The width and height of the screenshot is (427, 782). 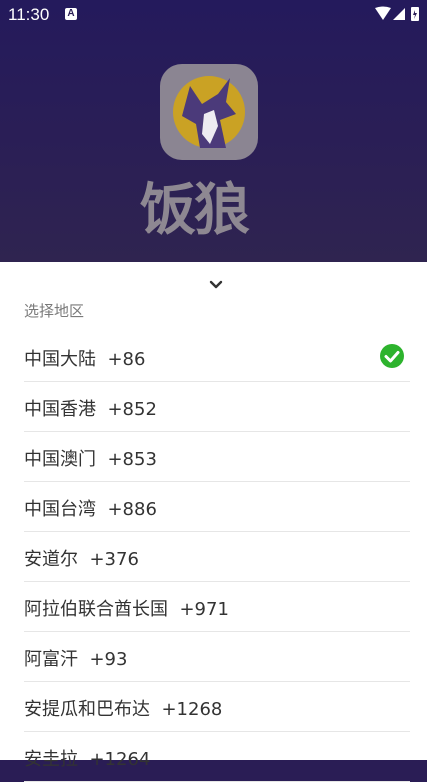 I want to click on status-bar: 11:30 A, so click(x=213, y=15).